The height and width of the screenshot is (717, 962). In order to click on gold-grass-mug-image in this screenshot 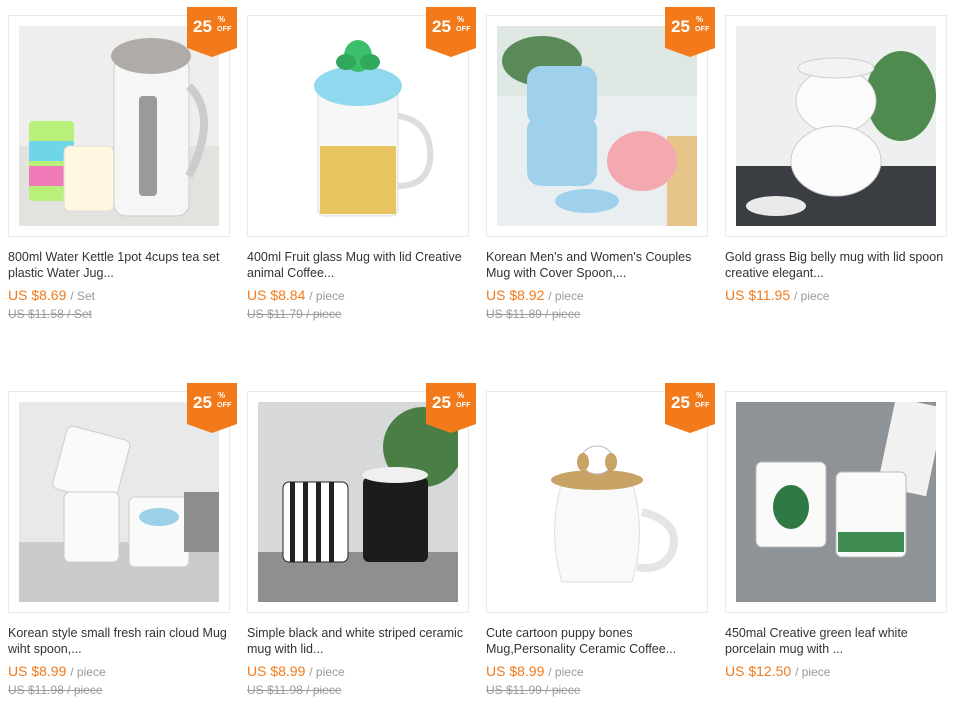, I will do `click(836, 126)`.